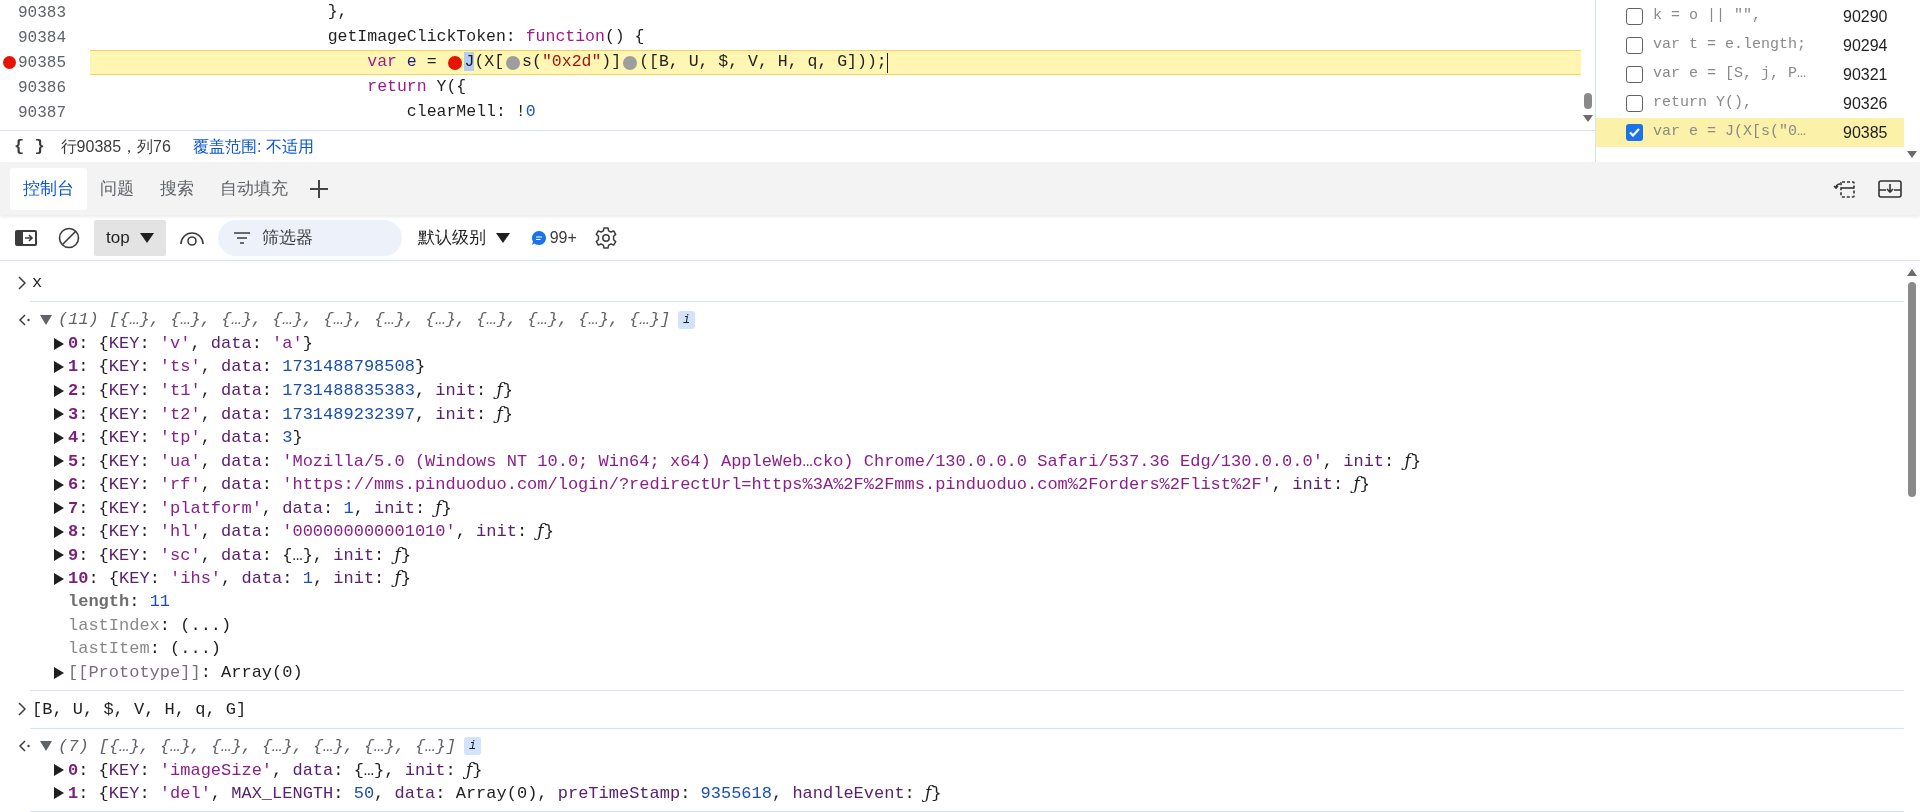 Image resolution: width=1920 pixels, height=812 pixels. Describe the element at coordinates (247, 367) in the screenshot. I see `property-entry: 1: {KEY: 'ts', data: 1731488798508}` at that location.